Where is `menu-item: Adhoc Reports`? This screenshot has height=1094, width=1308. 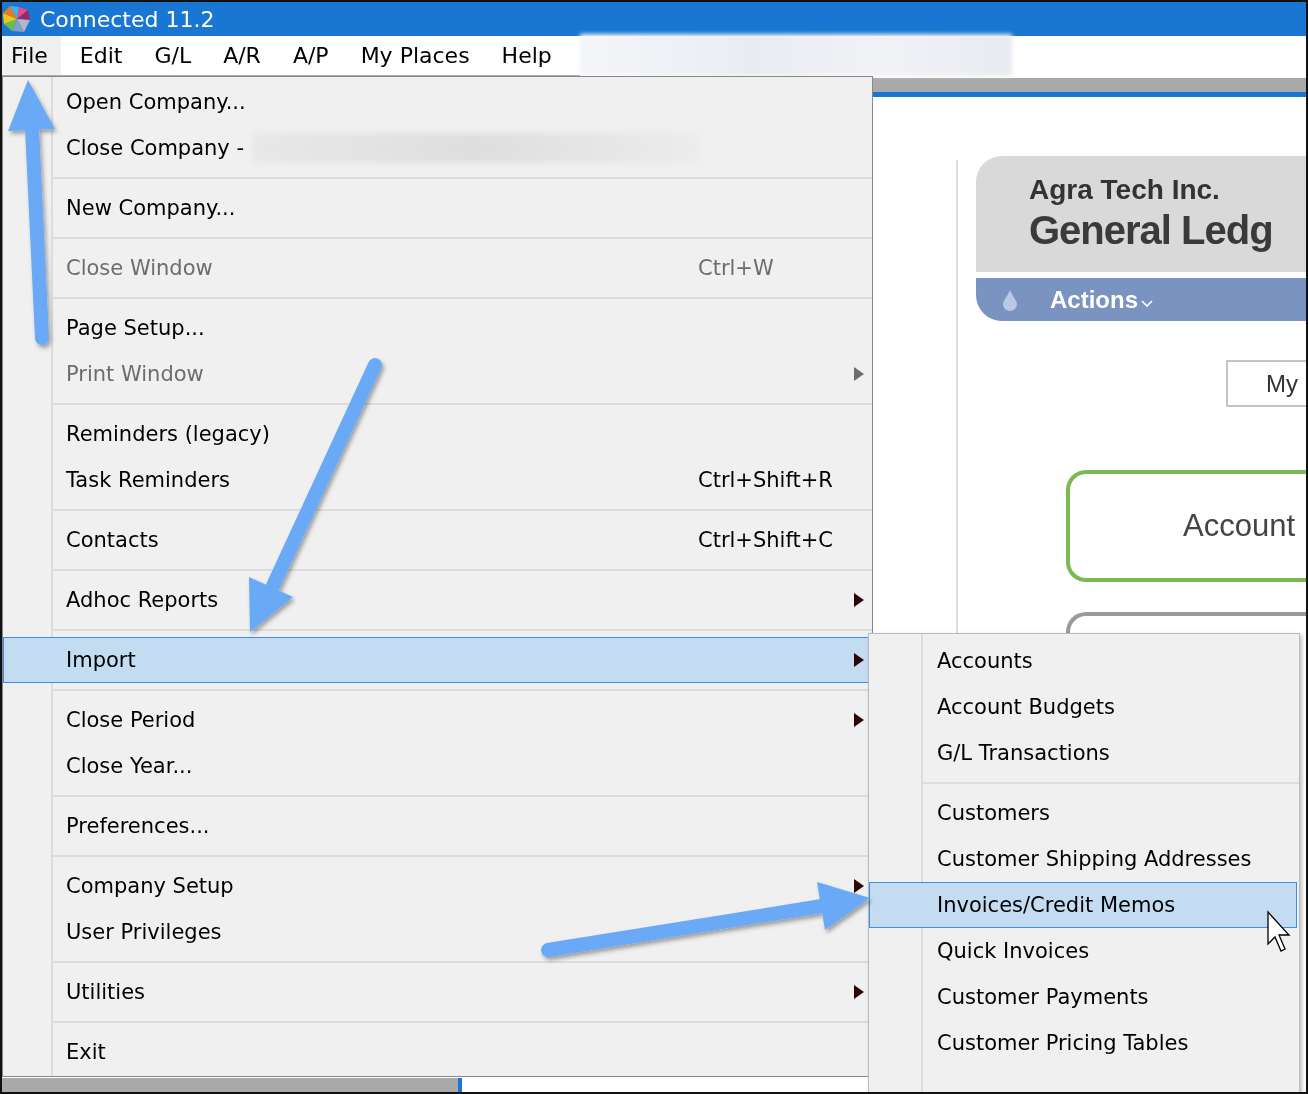 menu-item: Adhoc Reports is located at coordinates (437, 600).